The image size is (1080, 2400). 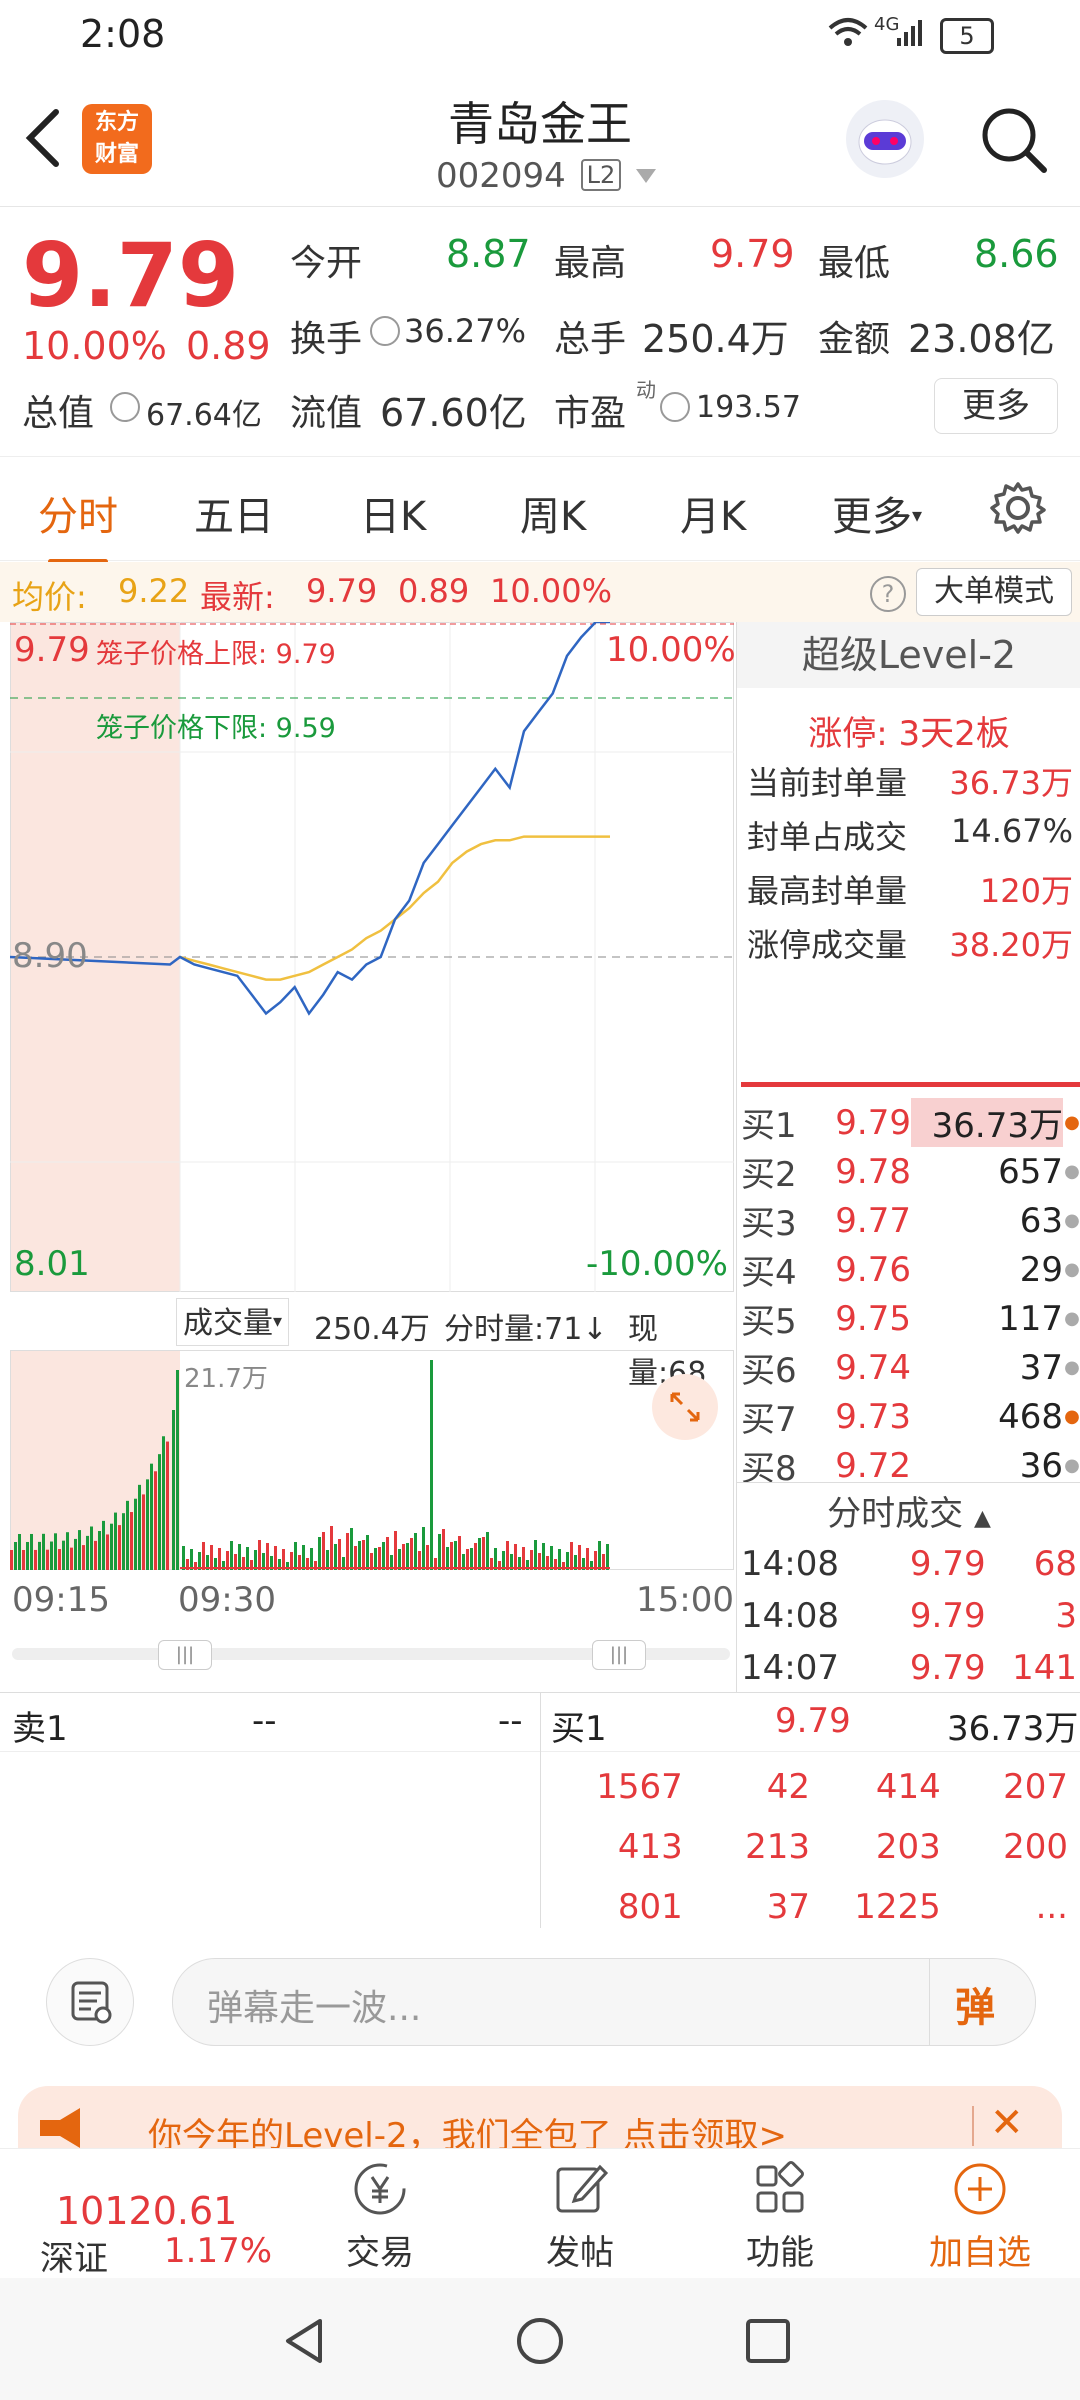 I want to click on change-value: 0.89, so click(x=228, y=346).